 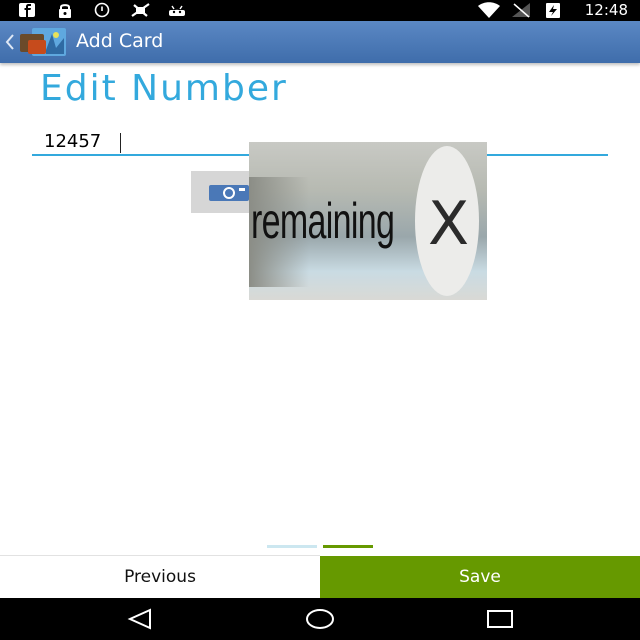 What do you see at coordinates (480, 577) in the screenshot?
I see `save-button: Save` at bounding box center [480, 577].